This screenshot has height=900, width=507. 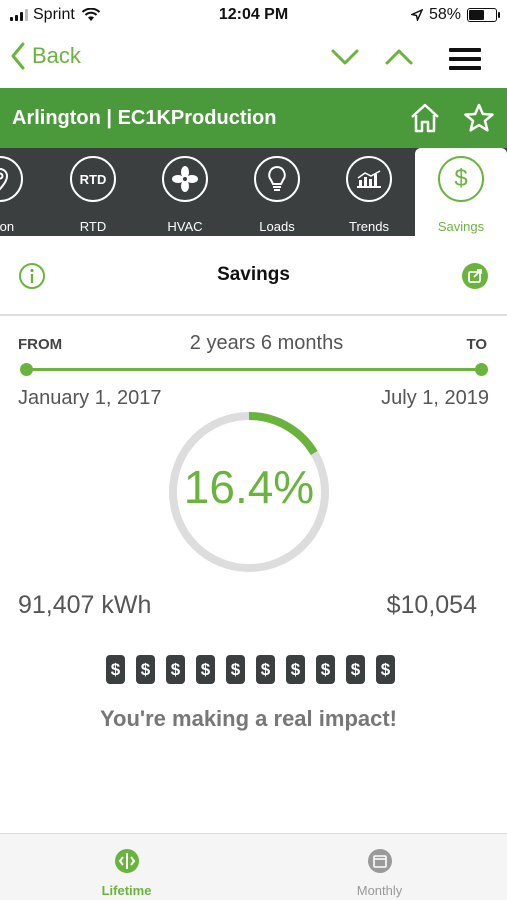 What do you see at coordinates (380, 861) in the screenshot?
I see `calendar-icon` at bounding box center [380, 861].